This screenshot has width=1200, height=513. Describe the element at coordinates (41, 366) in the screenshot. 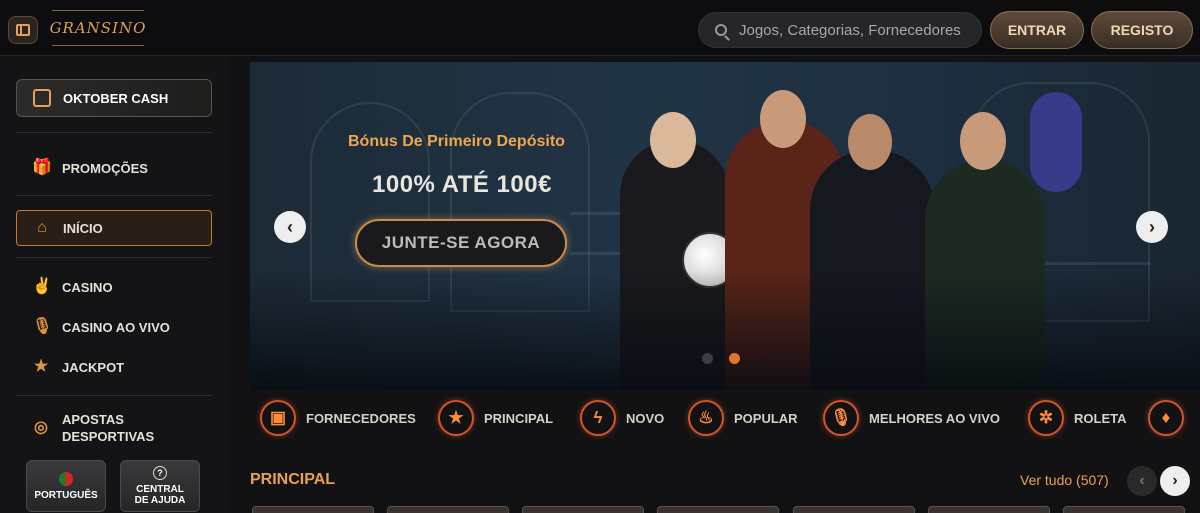

I see `jackpot-win-icon: ★` at that location.